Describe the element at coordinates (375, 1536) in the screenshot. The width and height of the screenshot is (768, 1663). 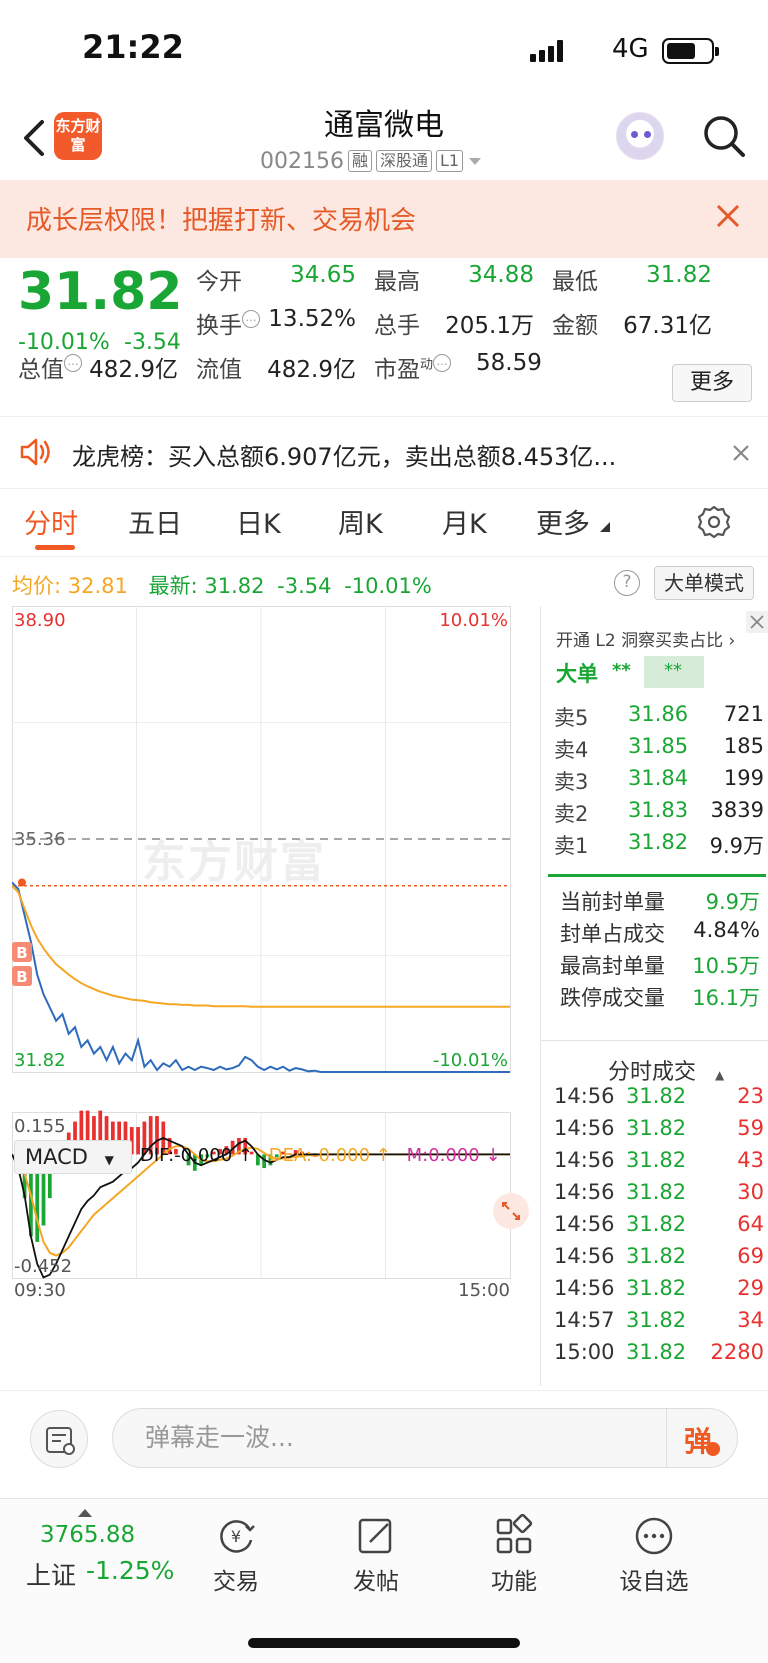
I see `edit-icon` at that location.